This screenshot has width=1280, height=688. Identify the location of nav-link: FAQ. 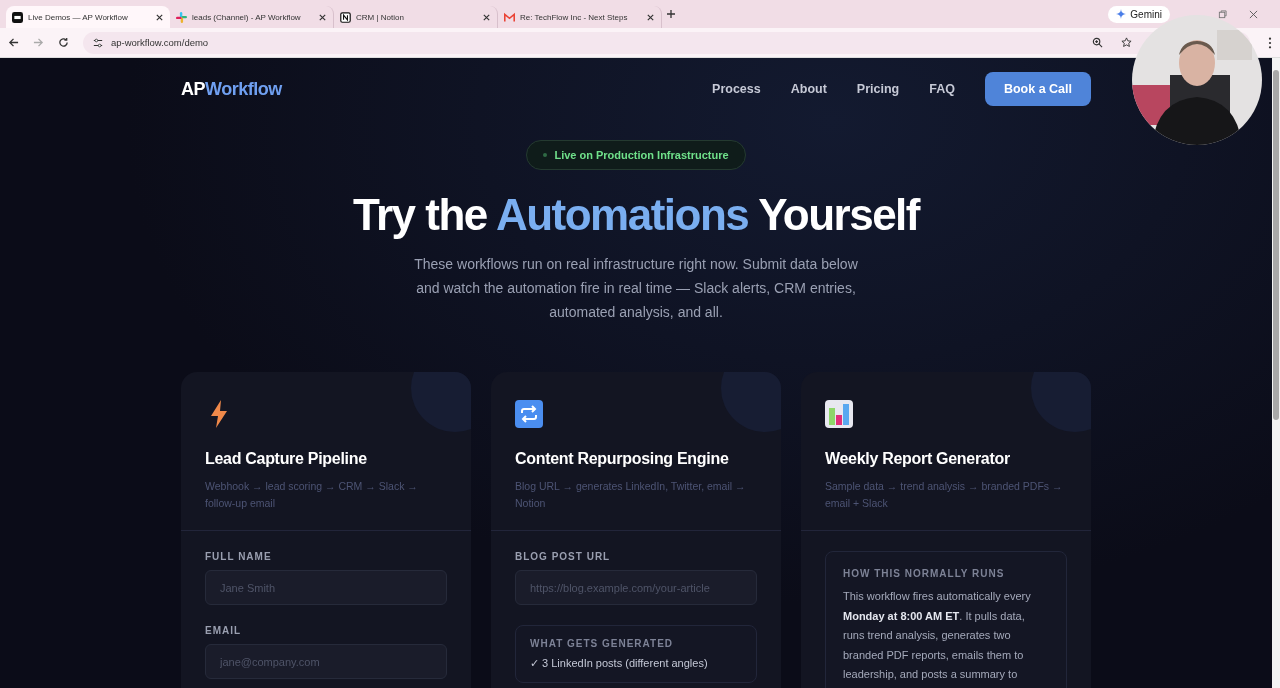
(942, 89).